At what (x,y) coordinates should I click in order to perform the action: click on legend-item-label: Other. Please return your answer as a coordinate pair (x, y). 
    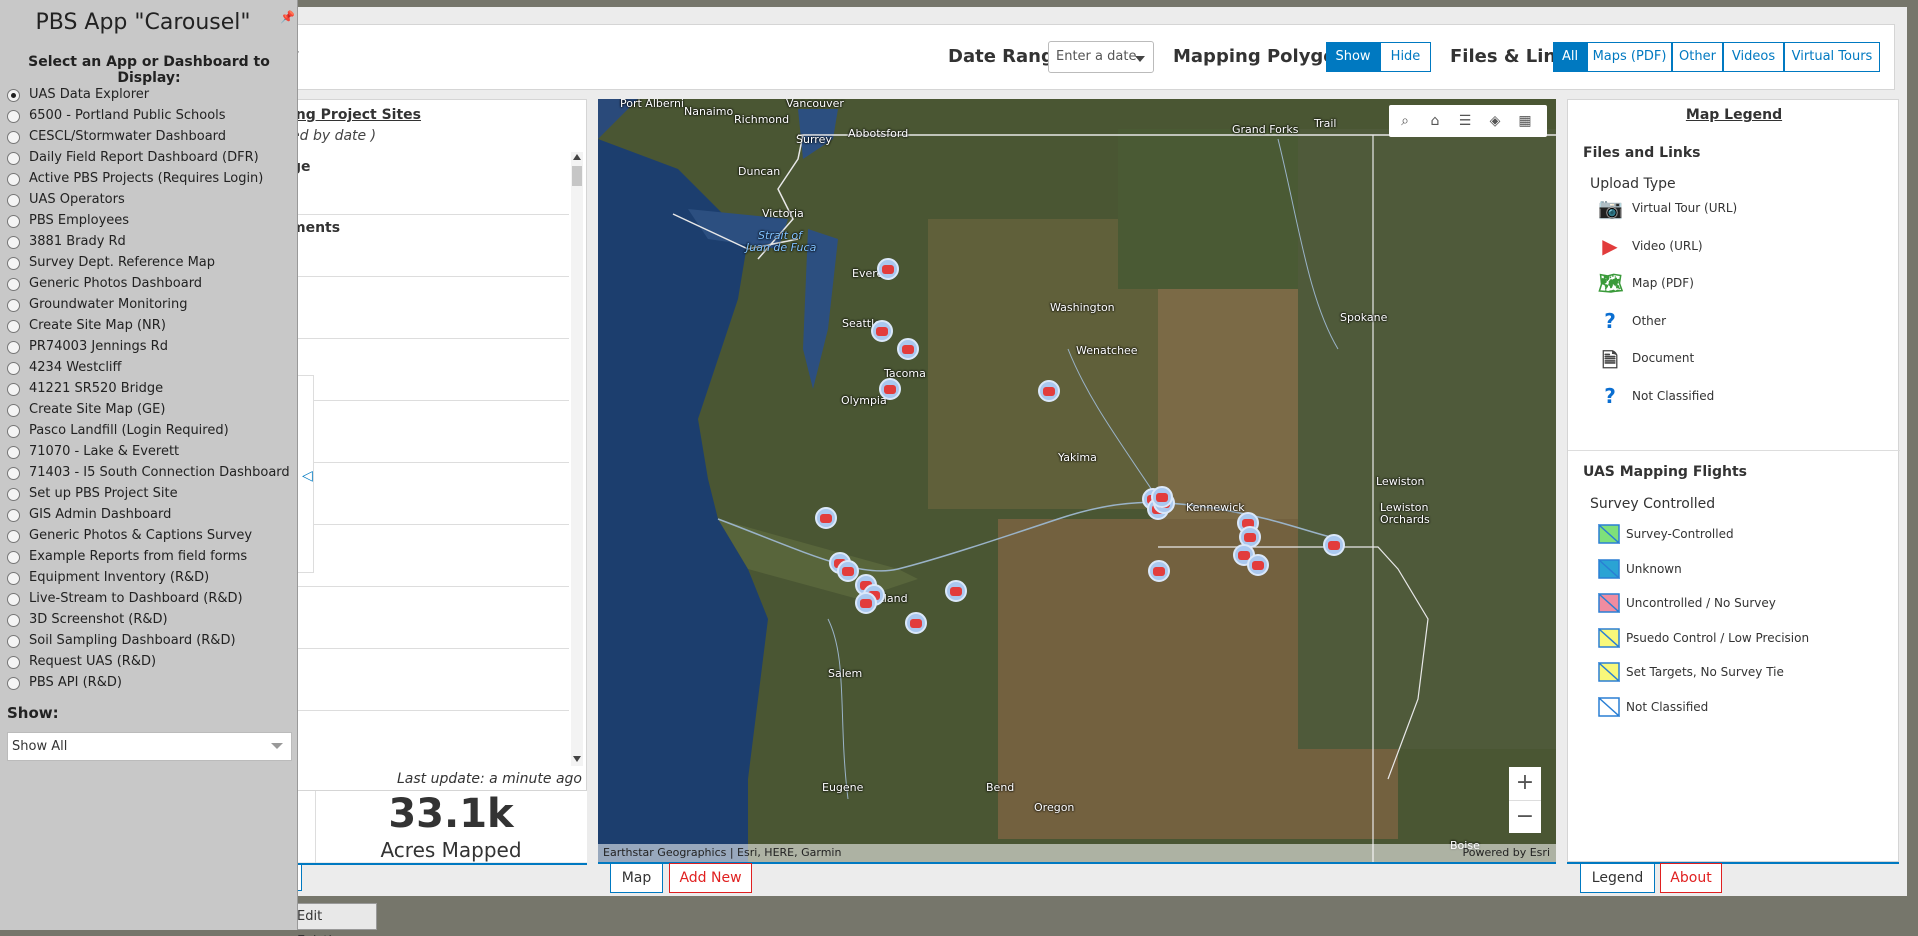
    Looking at the image, I should click on (1649, 320).